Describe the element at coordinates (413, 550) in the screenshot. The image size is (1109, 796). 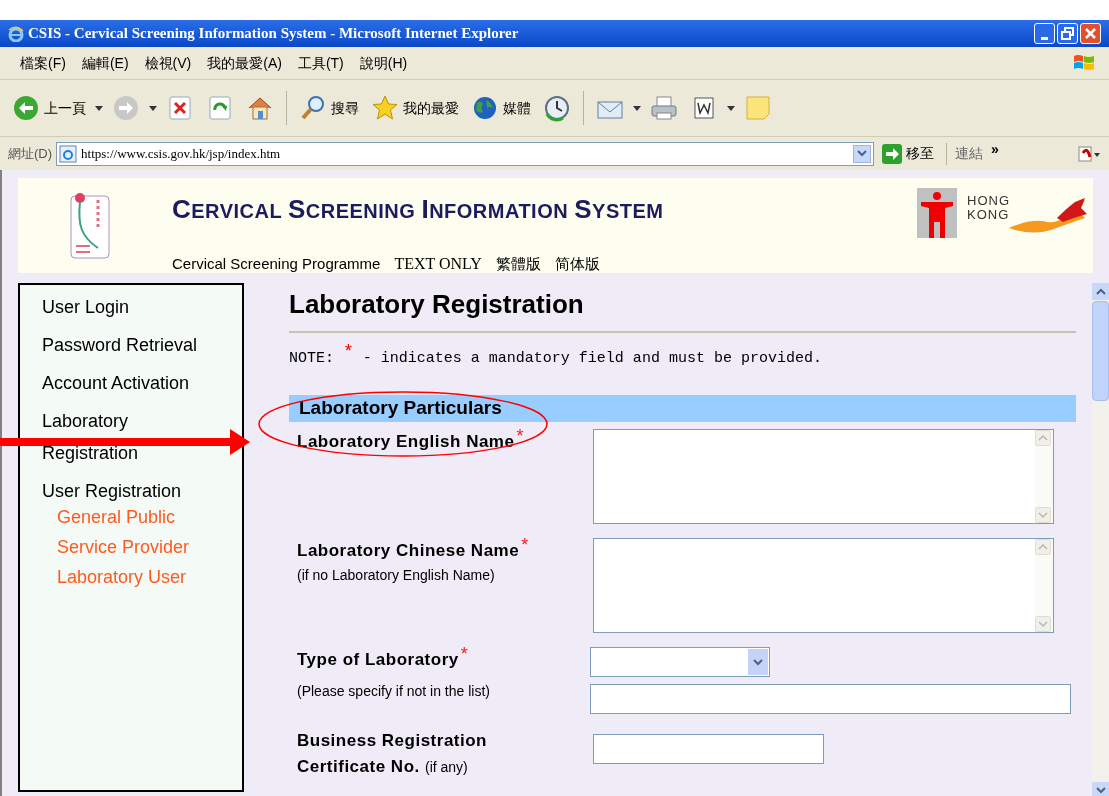
I see `field-label: Laboratory Chinese Name*` at that location.